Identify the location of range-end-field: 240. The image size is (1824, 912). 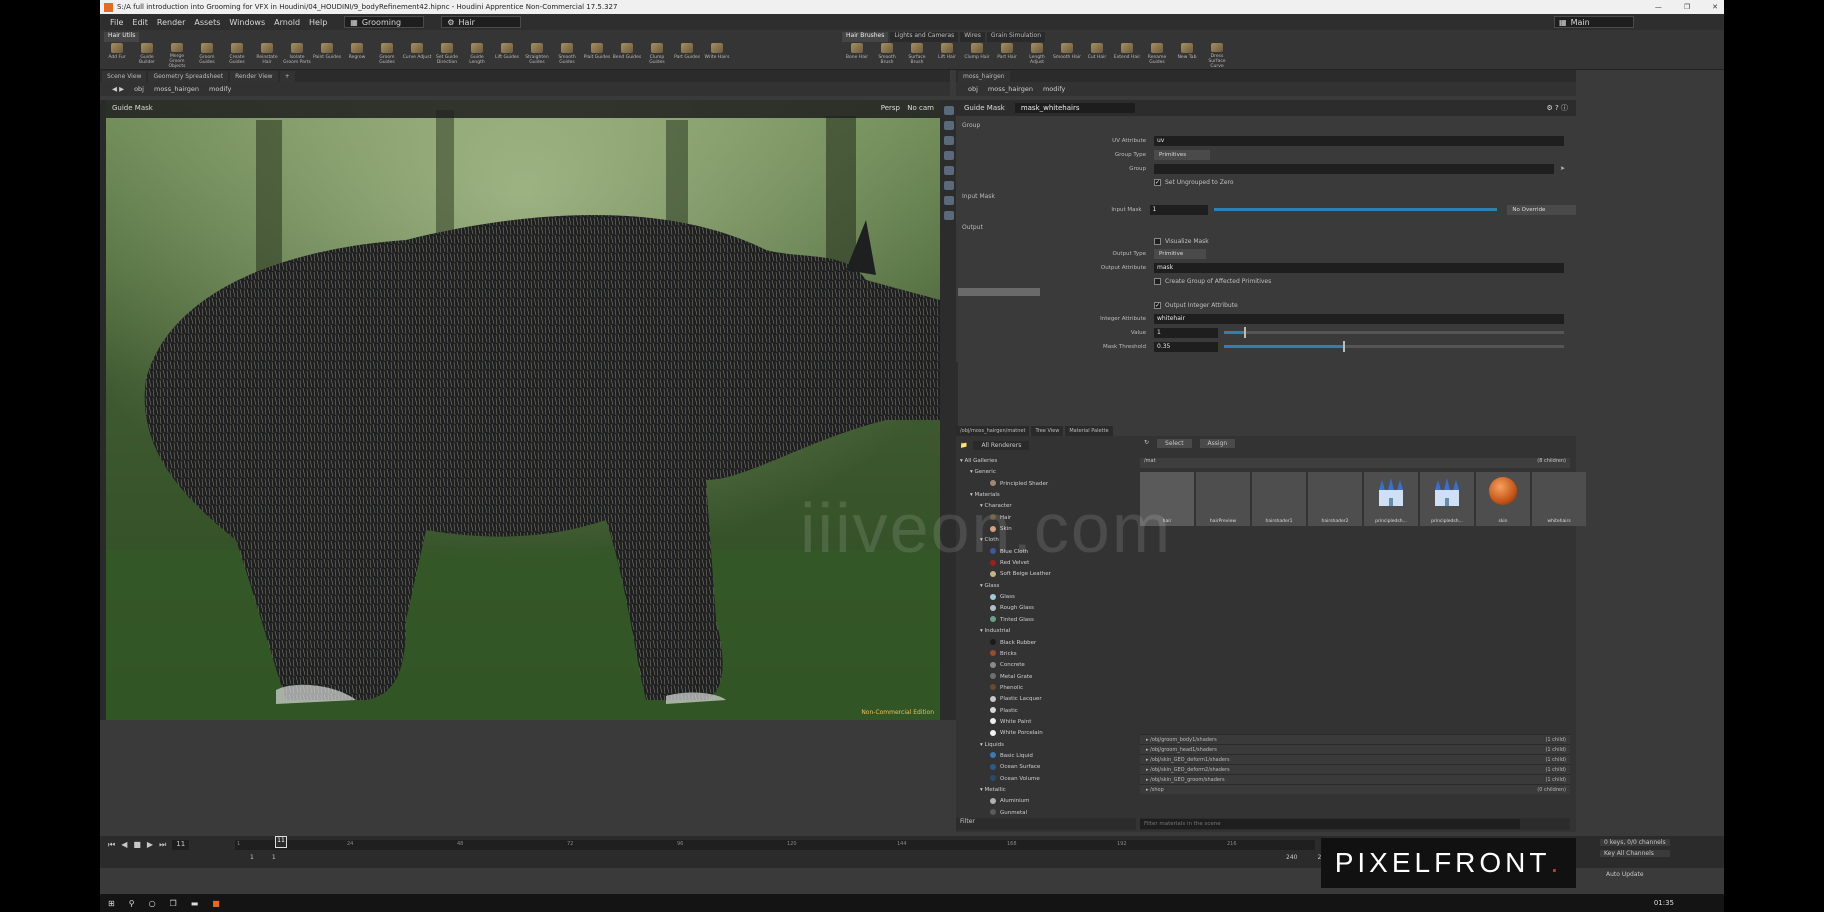
(1291, 857).